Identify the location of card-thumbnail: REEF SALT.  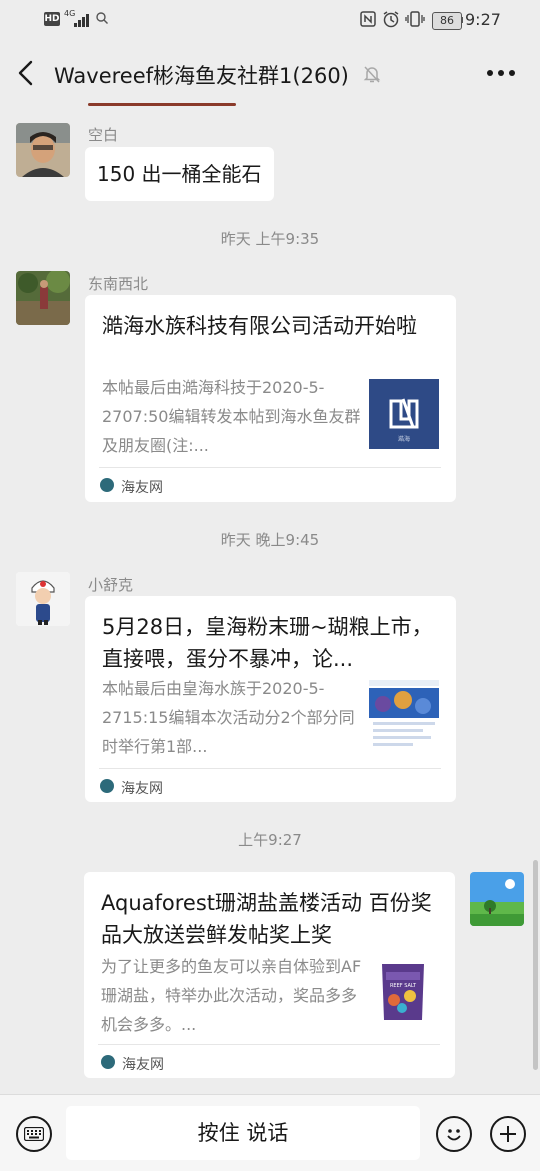
(403, 991).